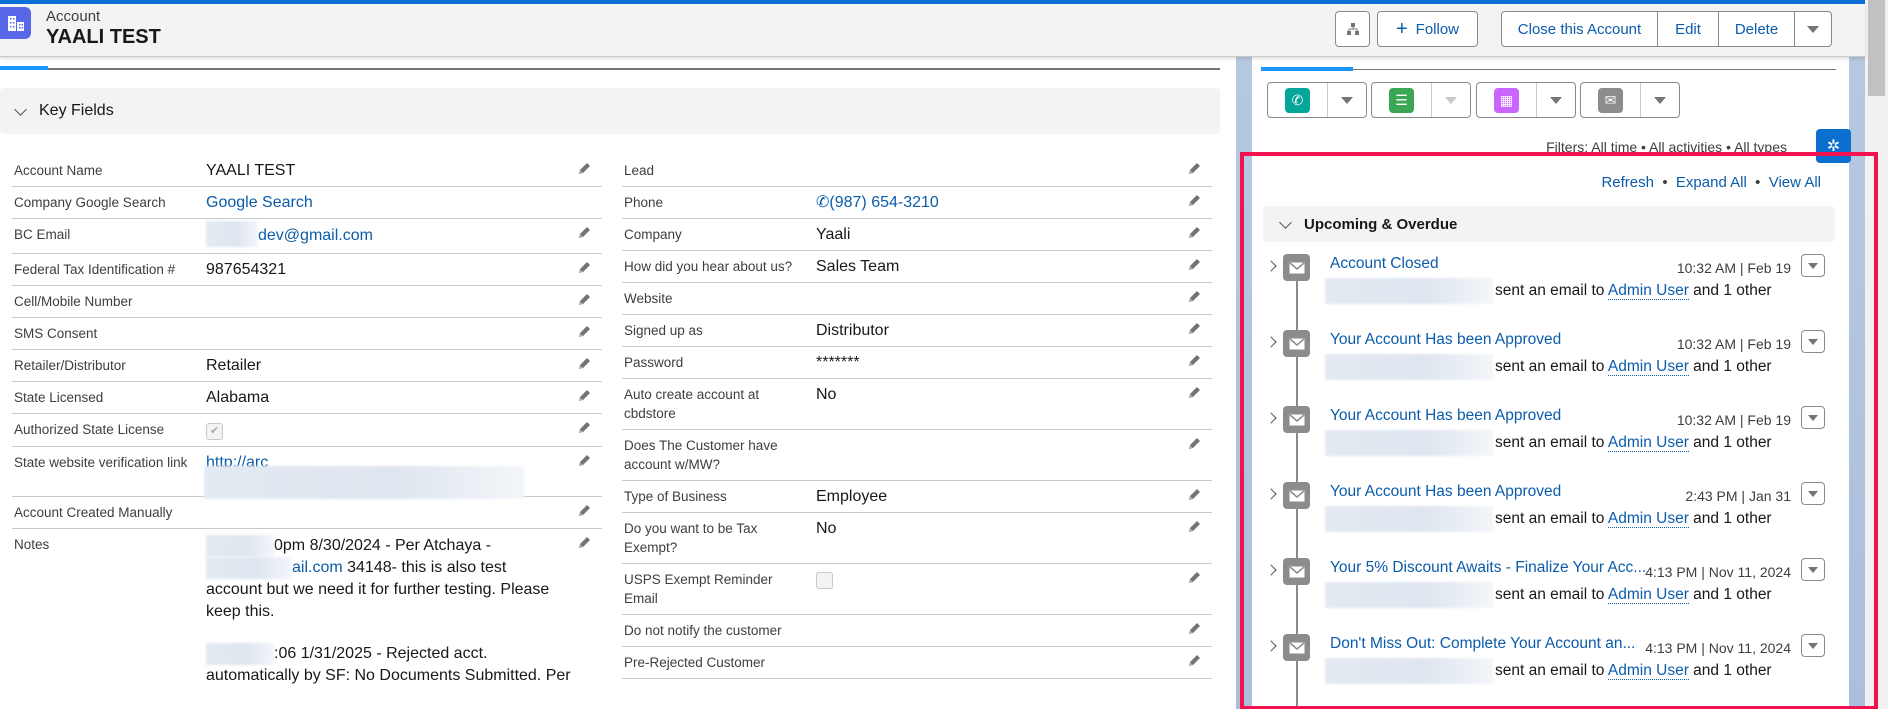  I want to click on close-account-button: Close this Account, so click(1580, 29).